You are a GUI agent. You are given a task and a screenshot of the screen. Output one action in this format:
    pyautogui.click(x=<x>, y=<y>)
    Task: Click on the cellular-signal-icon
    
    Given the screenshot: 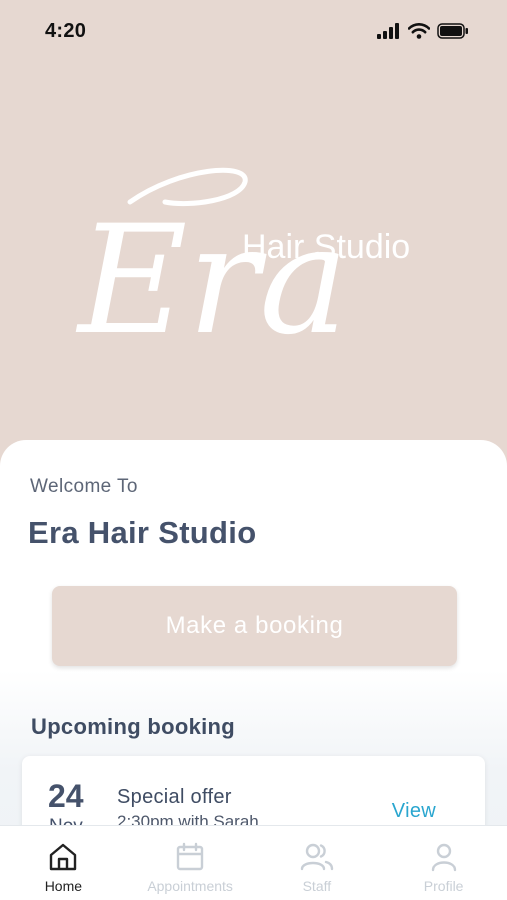 What is the action you would take?
    pyautogui.click(x=388, y=31)
    